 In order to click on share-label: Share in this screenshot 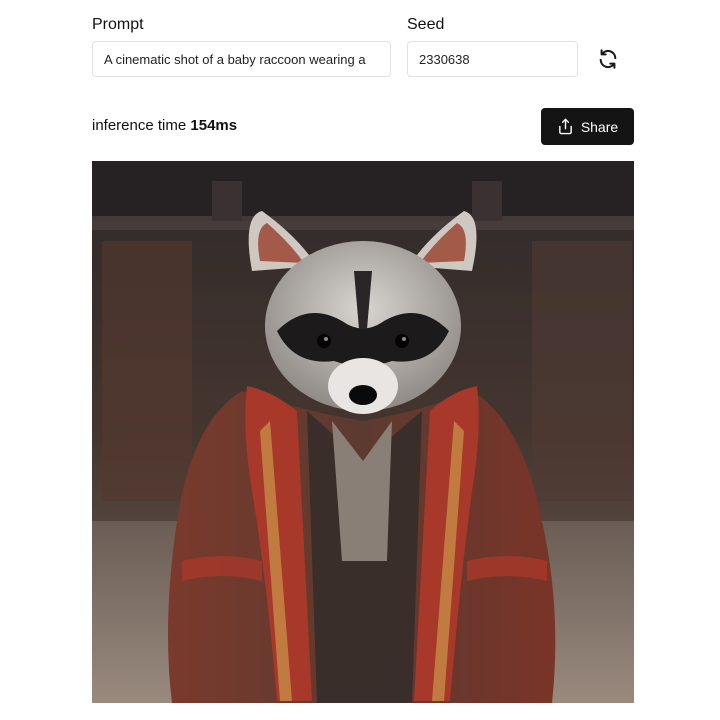, I will do `click(599, 126)`.